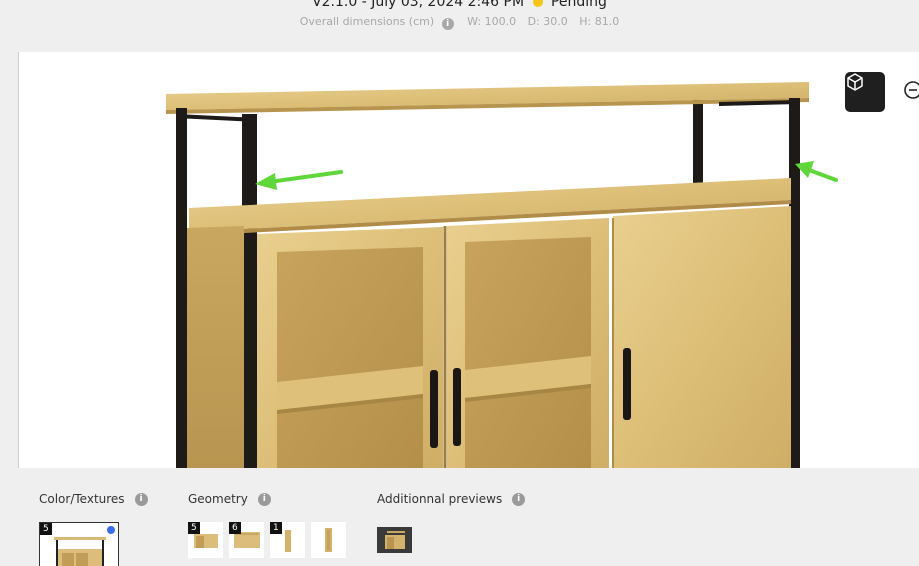 This screenshot has width=919, height=566. Describe the element at coordinates (287, 540) in the screenshot. I see `geometry-thumbnail: 1` at that location.